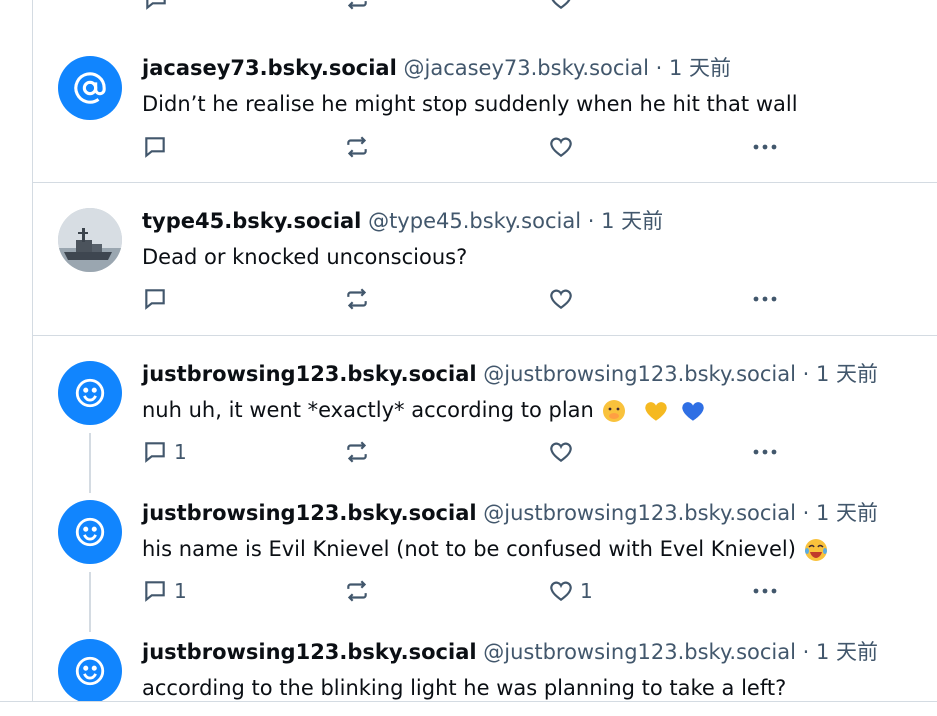 This screenshot has height=716, width=937. I want to click on face-with-hand-over-mouth-emoji-icon, so click(613, 411).